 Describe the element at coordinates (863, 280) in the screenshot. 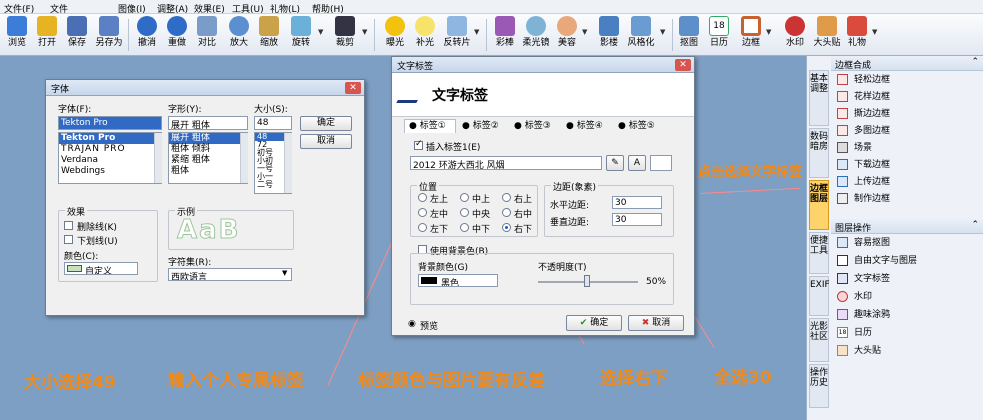

I see `panel-item: 文字标签` at that location.